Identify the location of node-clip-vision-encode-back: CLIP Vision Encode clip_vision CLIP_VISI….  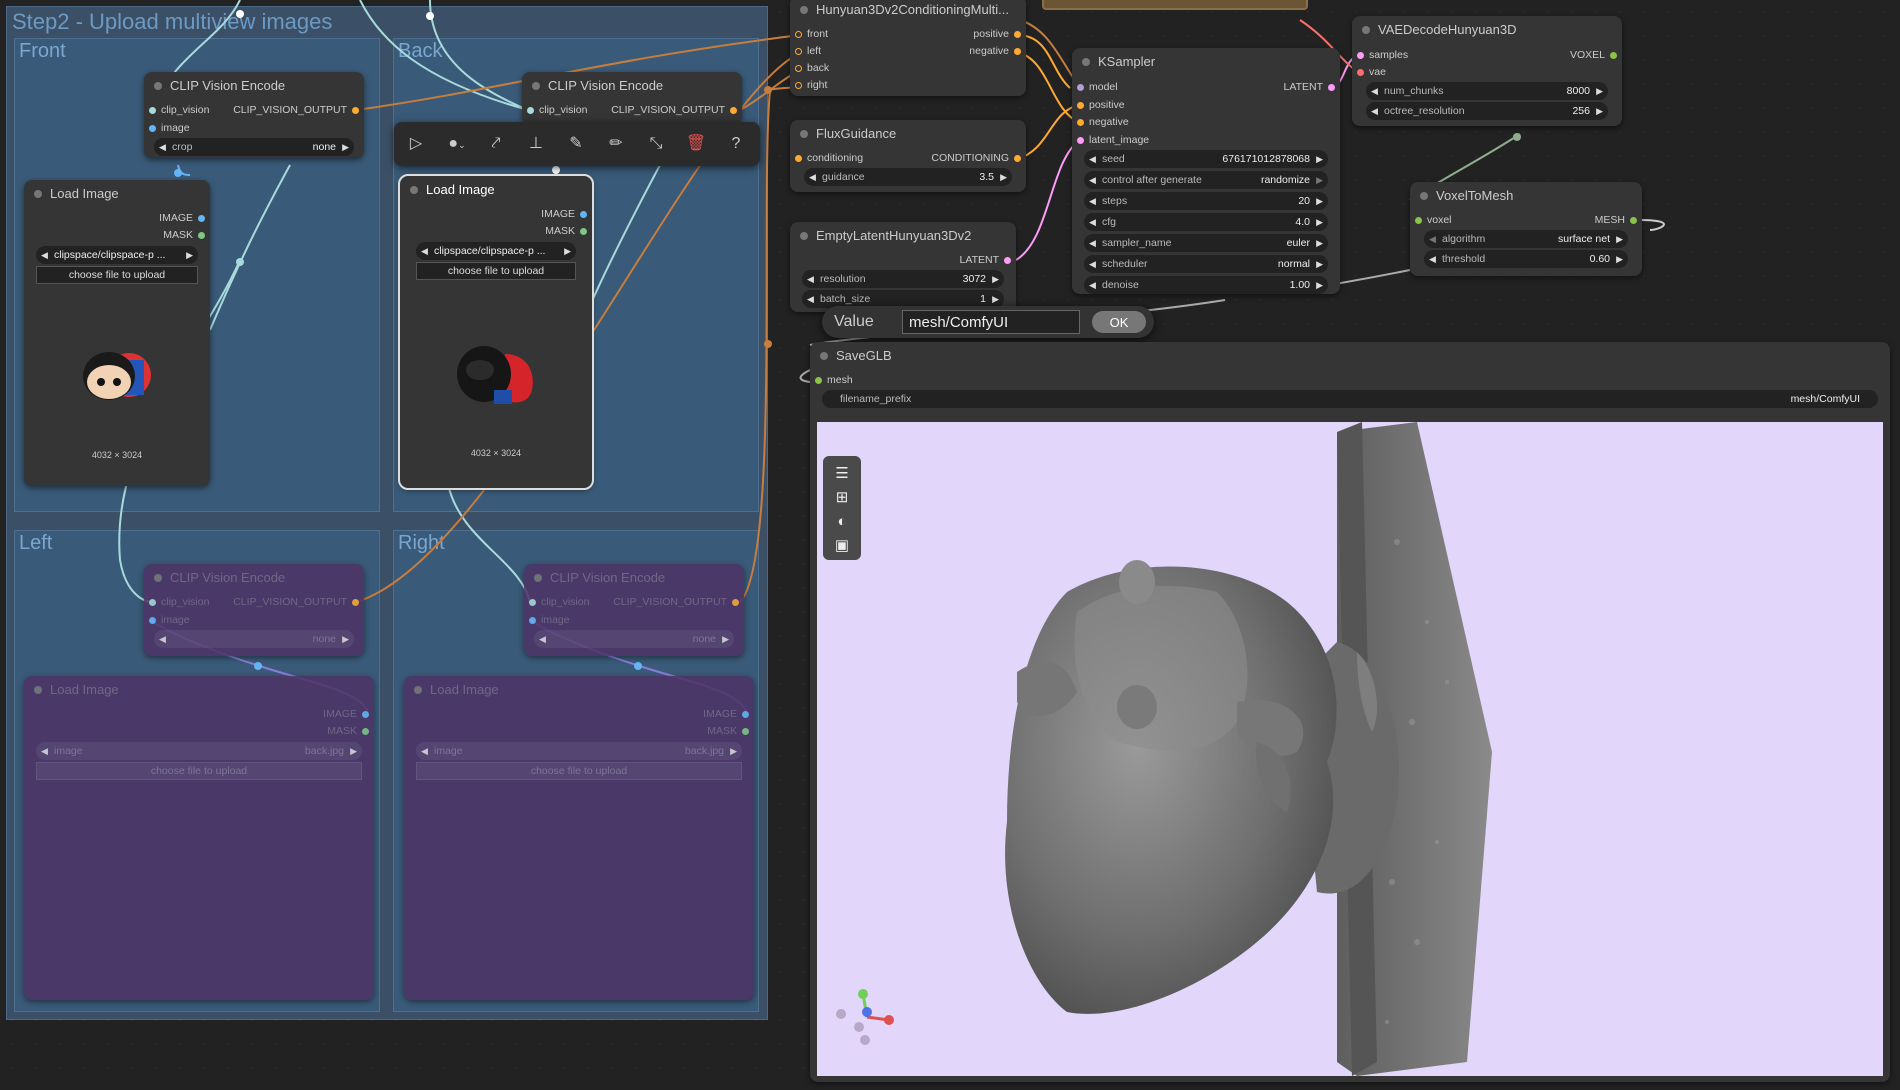
(632, 98).